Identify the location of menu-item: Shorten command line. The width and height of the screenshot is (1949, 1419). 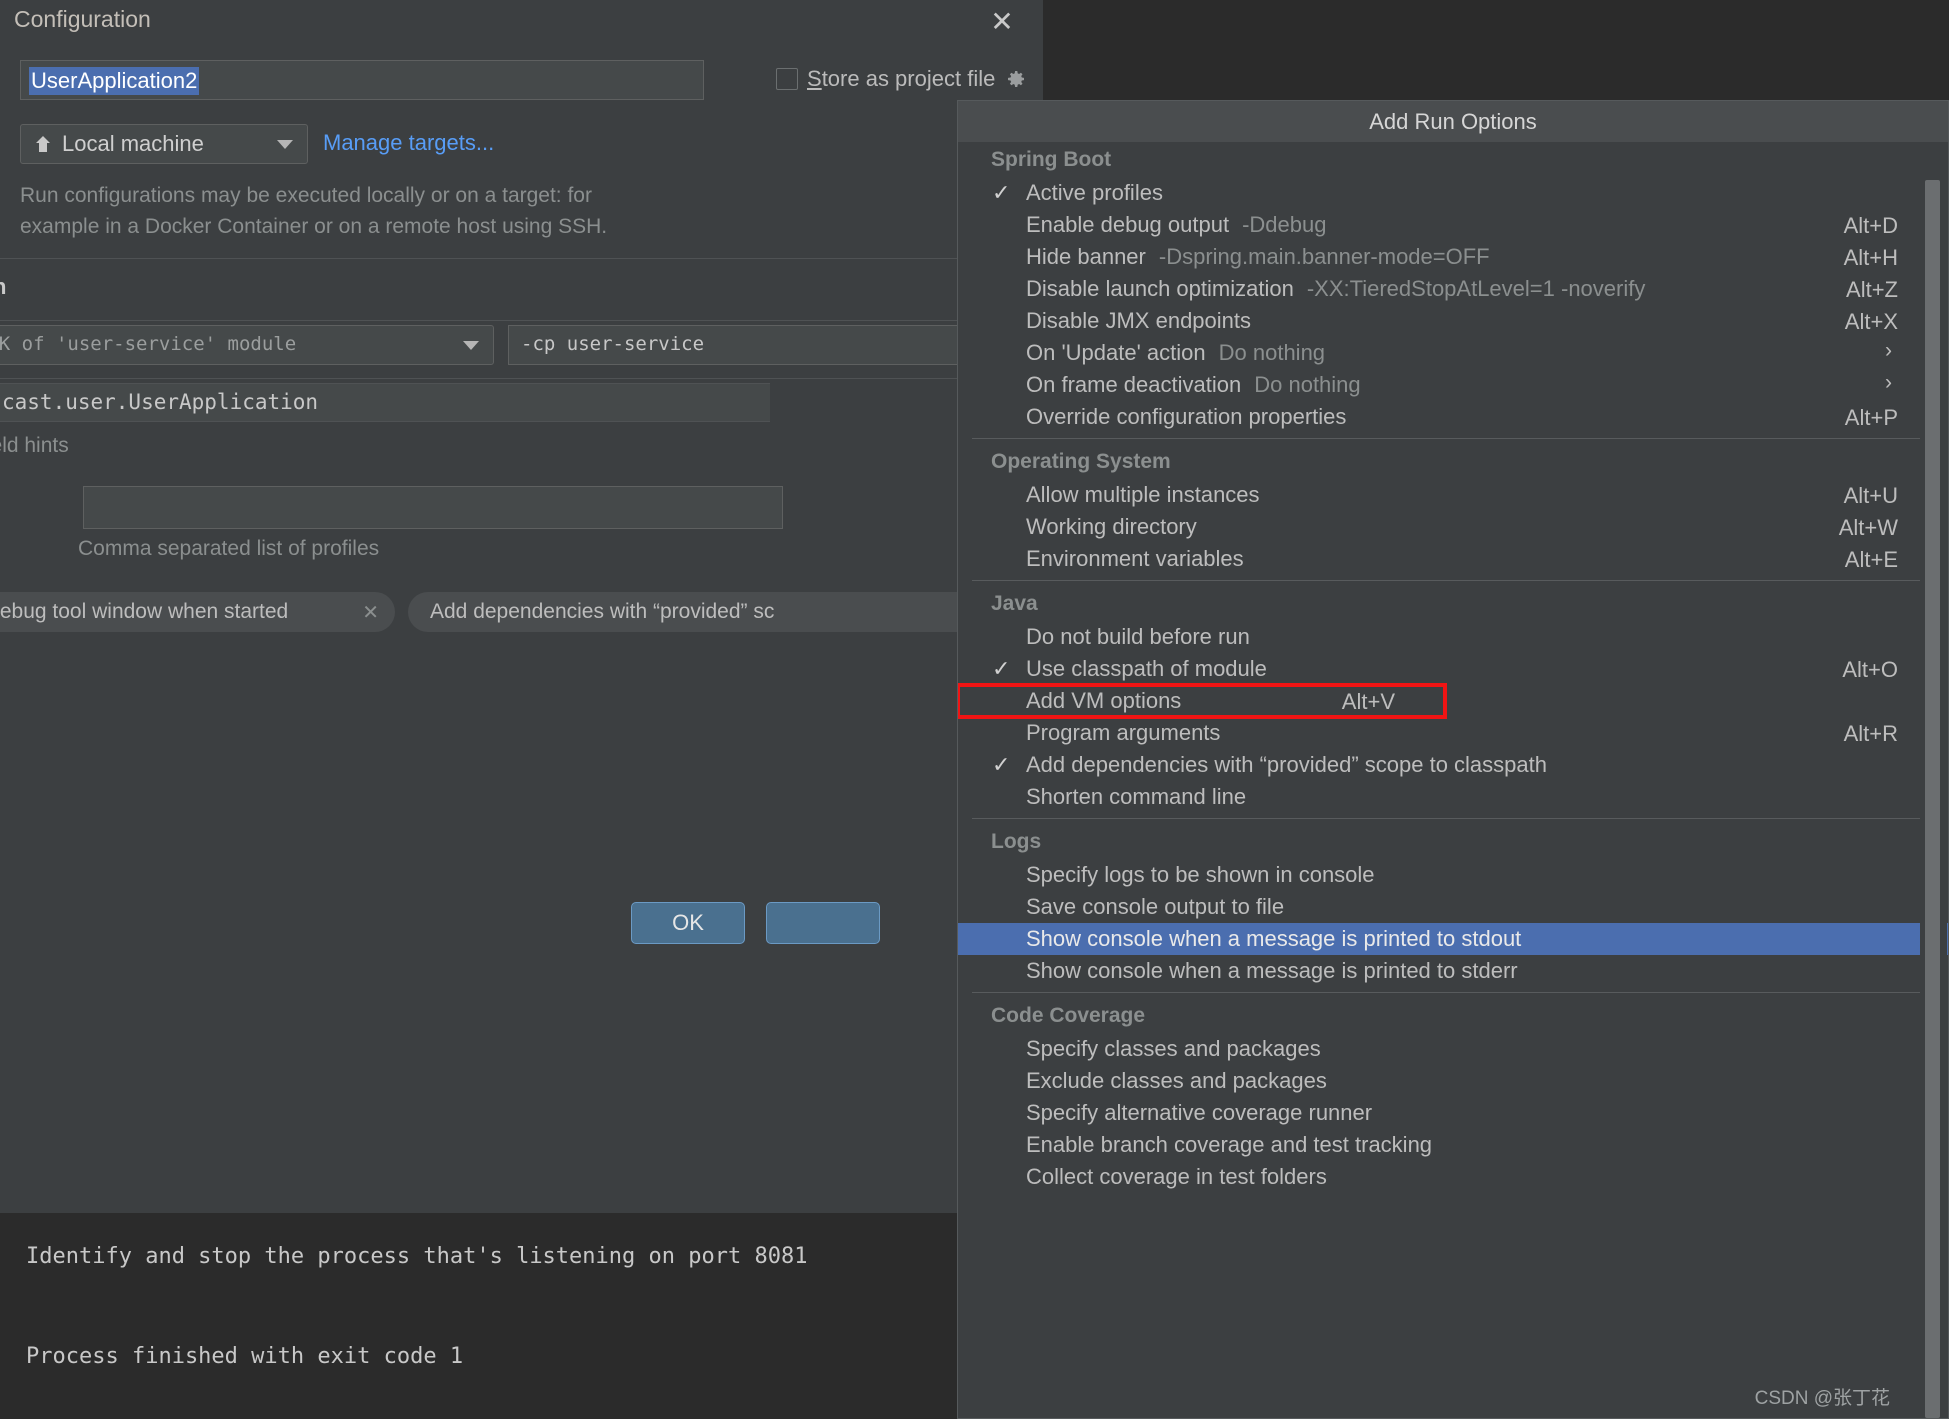
(1453, 797).